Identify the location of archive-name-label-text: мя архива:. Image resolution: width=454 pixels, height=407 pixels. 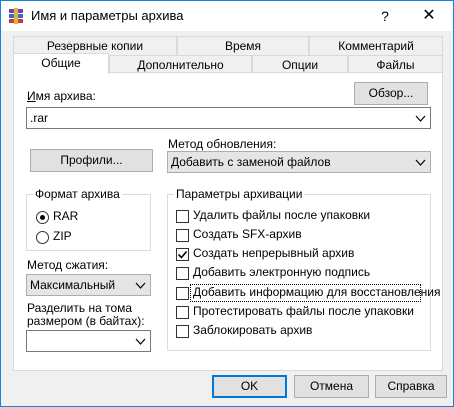
(65, 96).